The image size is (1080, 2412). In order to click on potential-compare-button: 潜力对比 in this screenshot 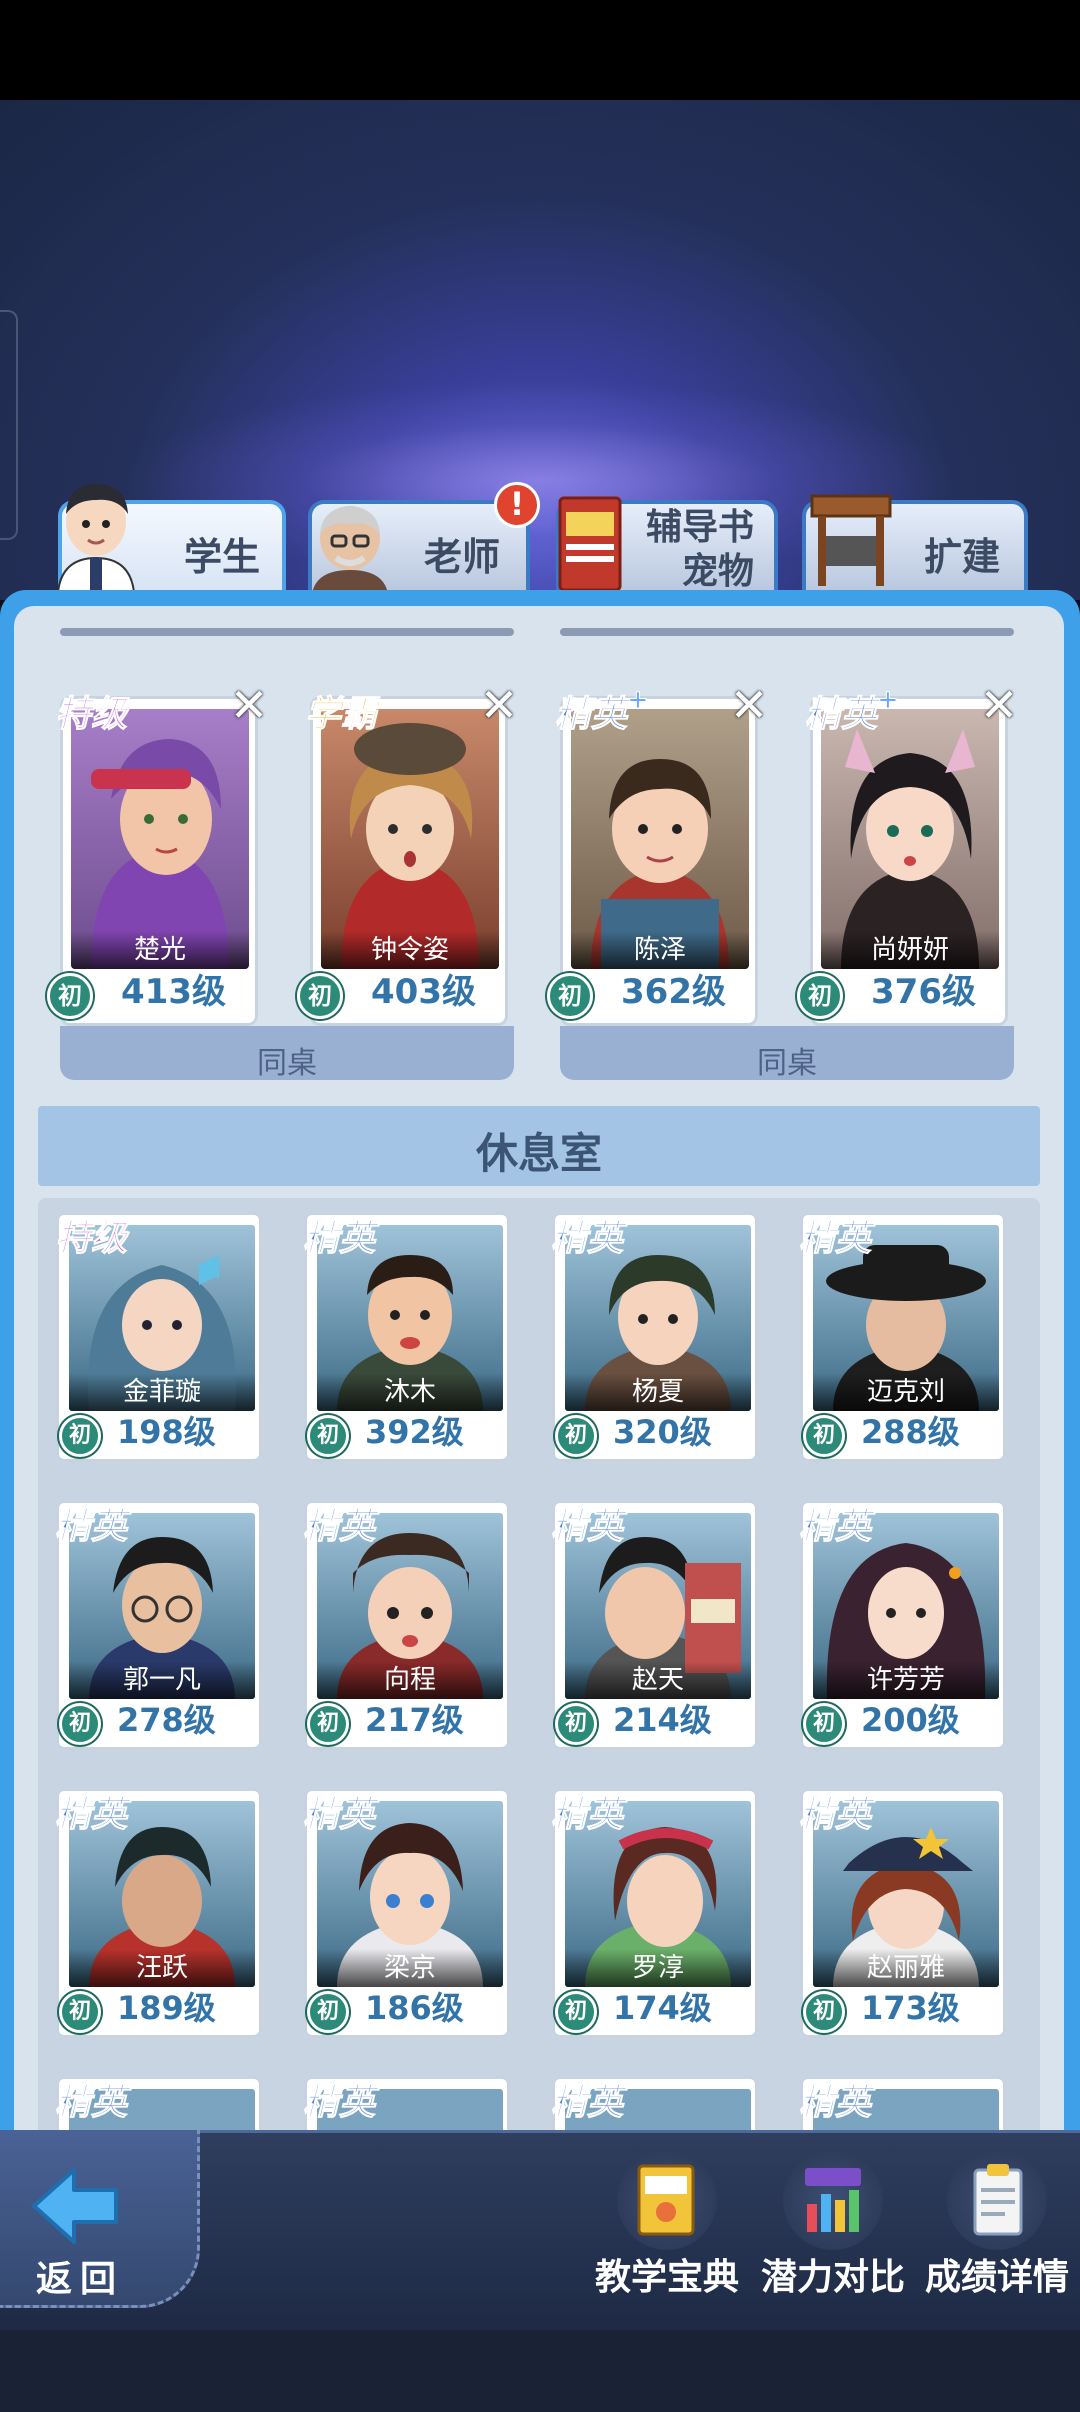, I will do `click(833, 2225)`.